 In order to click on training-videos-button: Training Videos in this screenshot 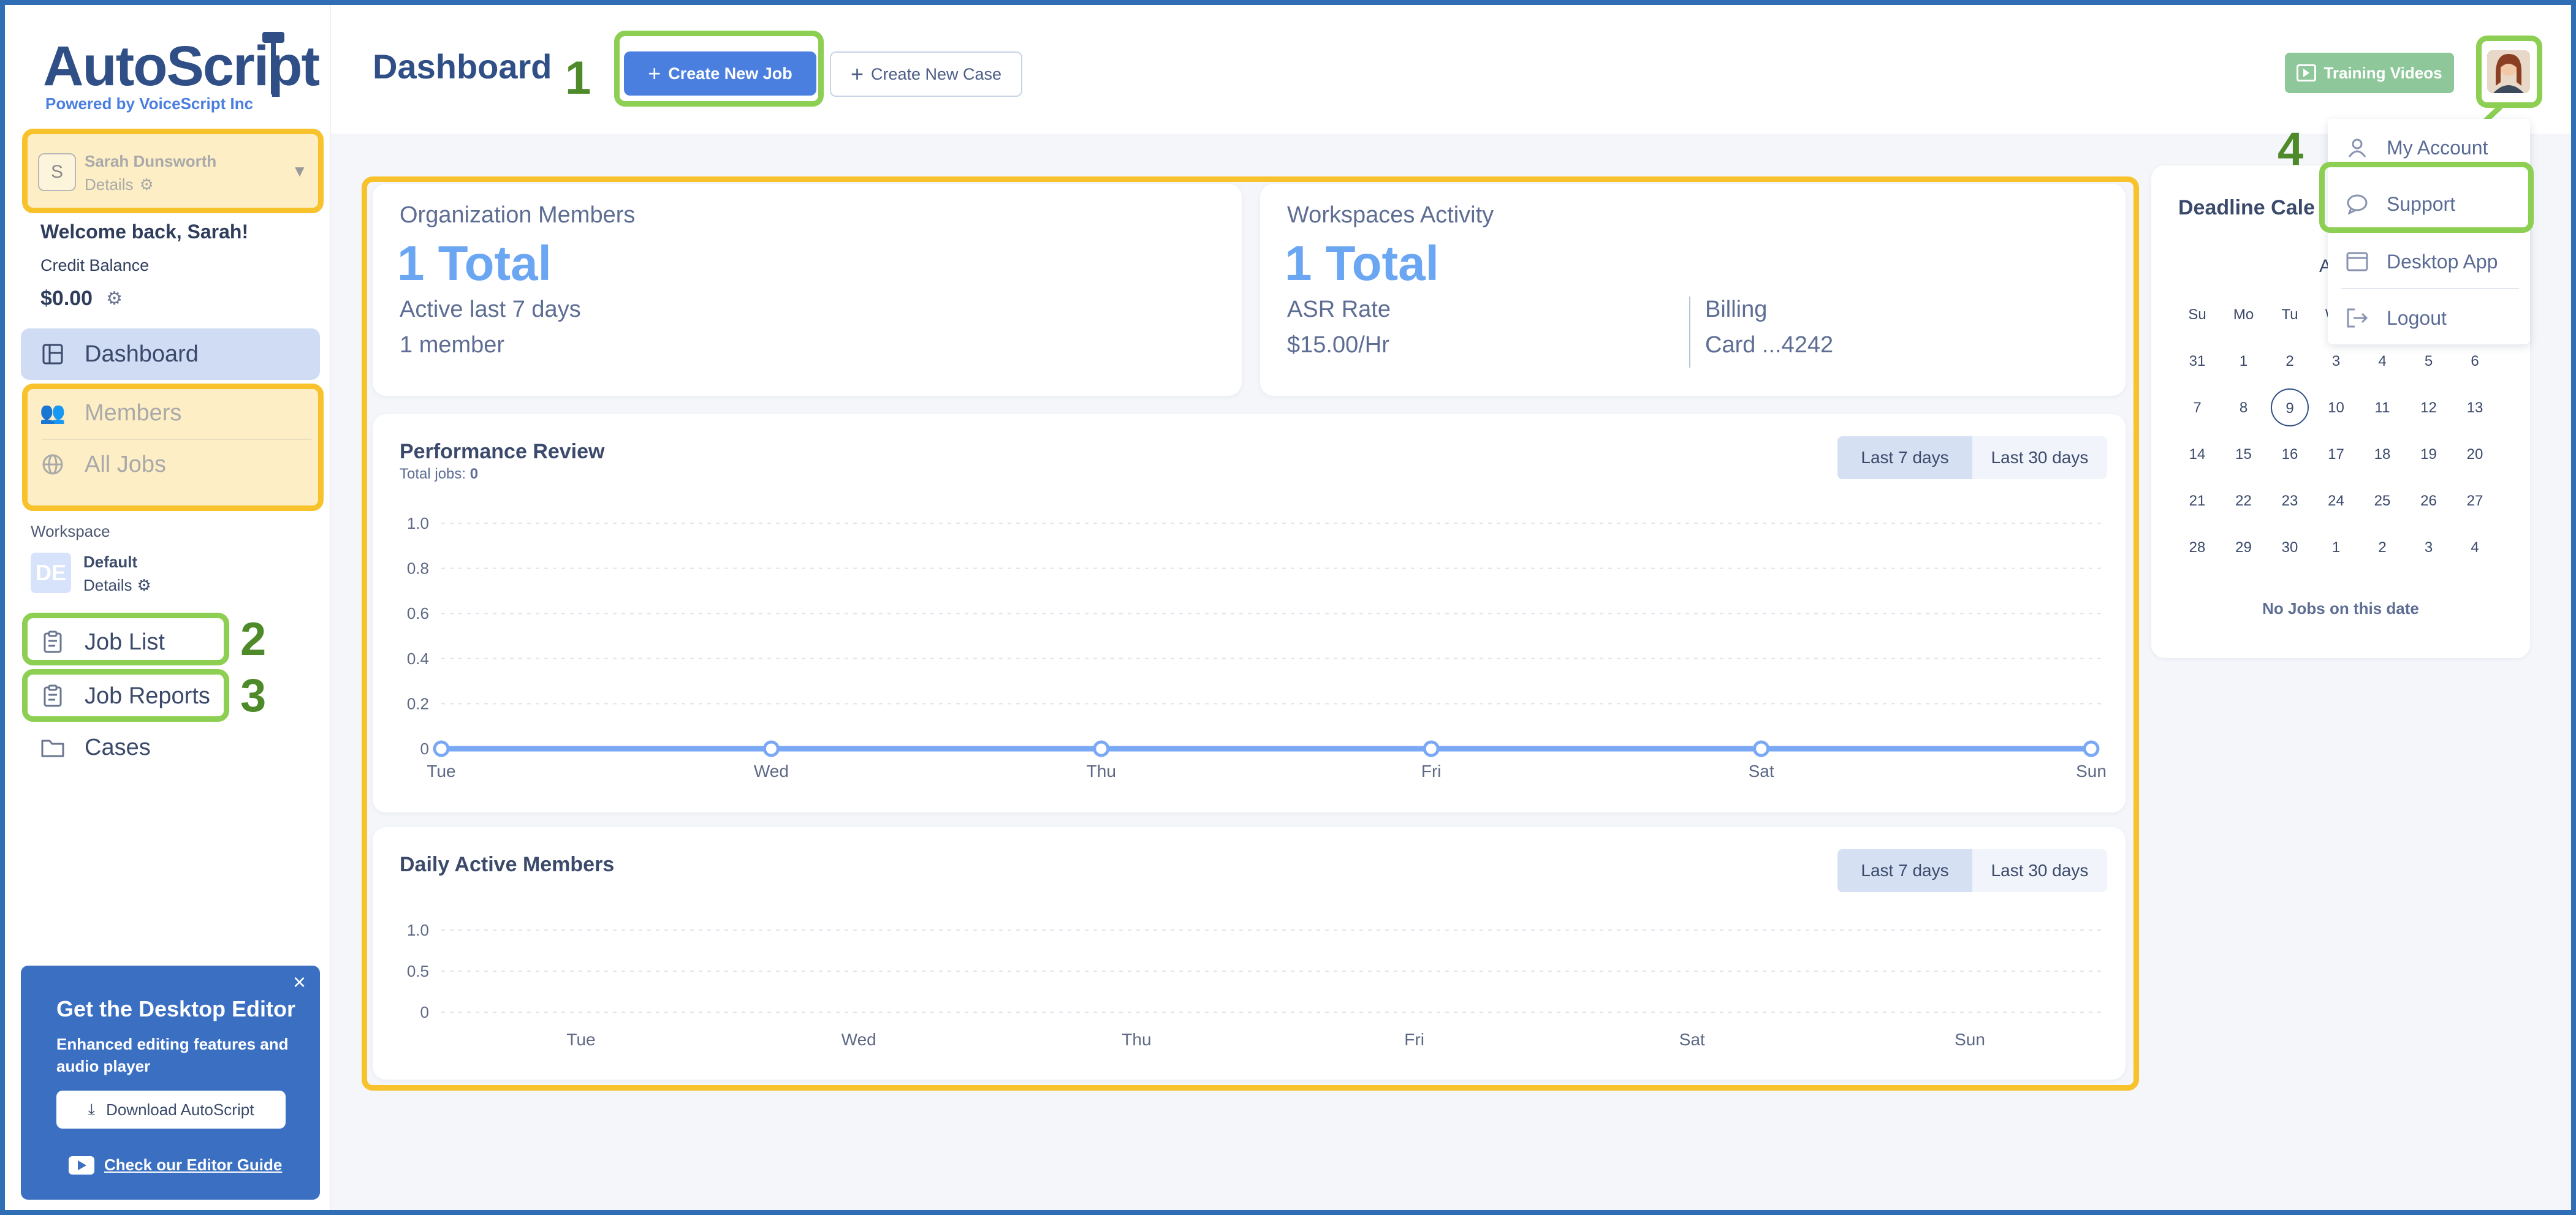, I will do `click(2369, 73)`.